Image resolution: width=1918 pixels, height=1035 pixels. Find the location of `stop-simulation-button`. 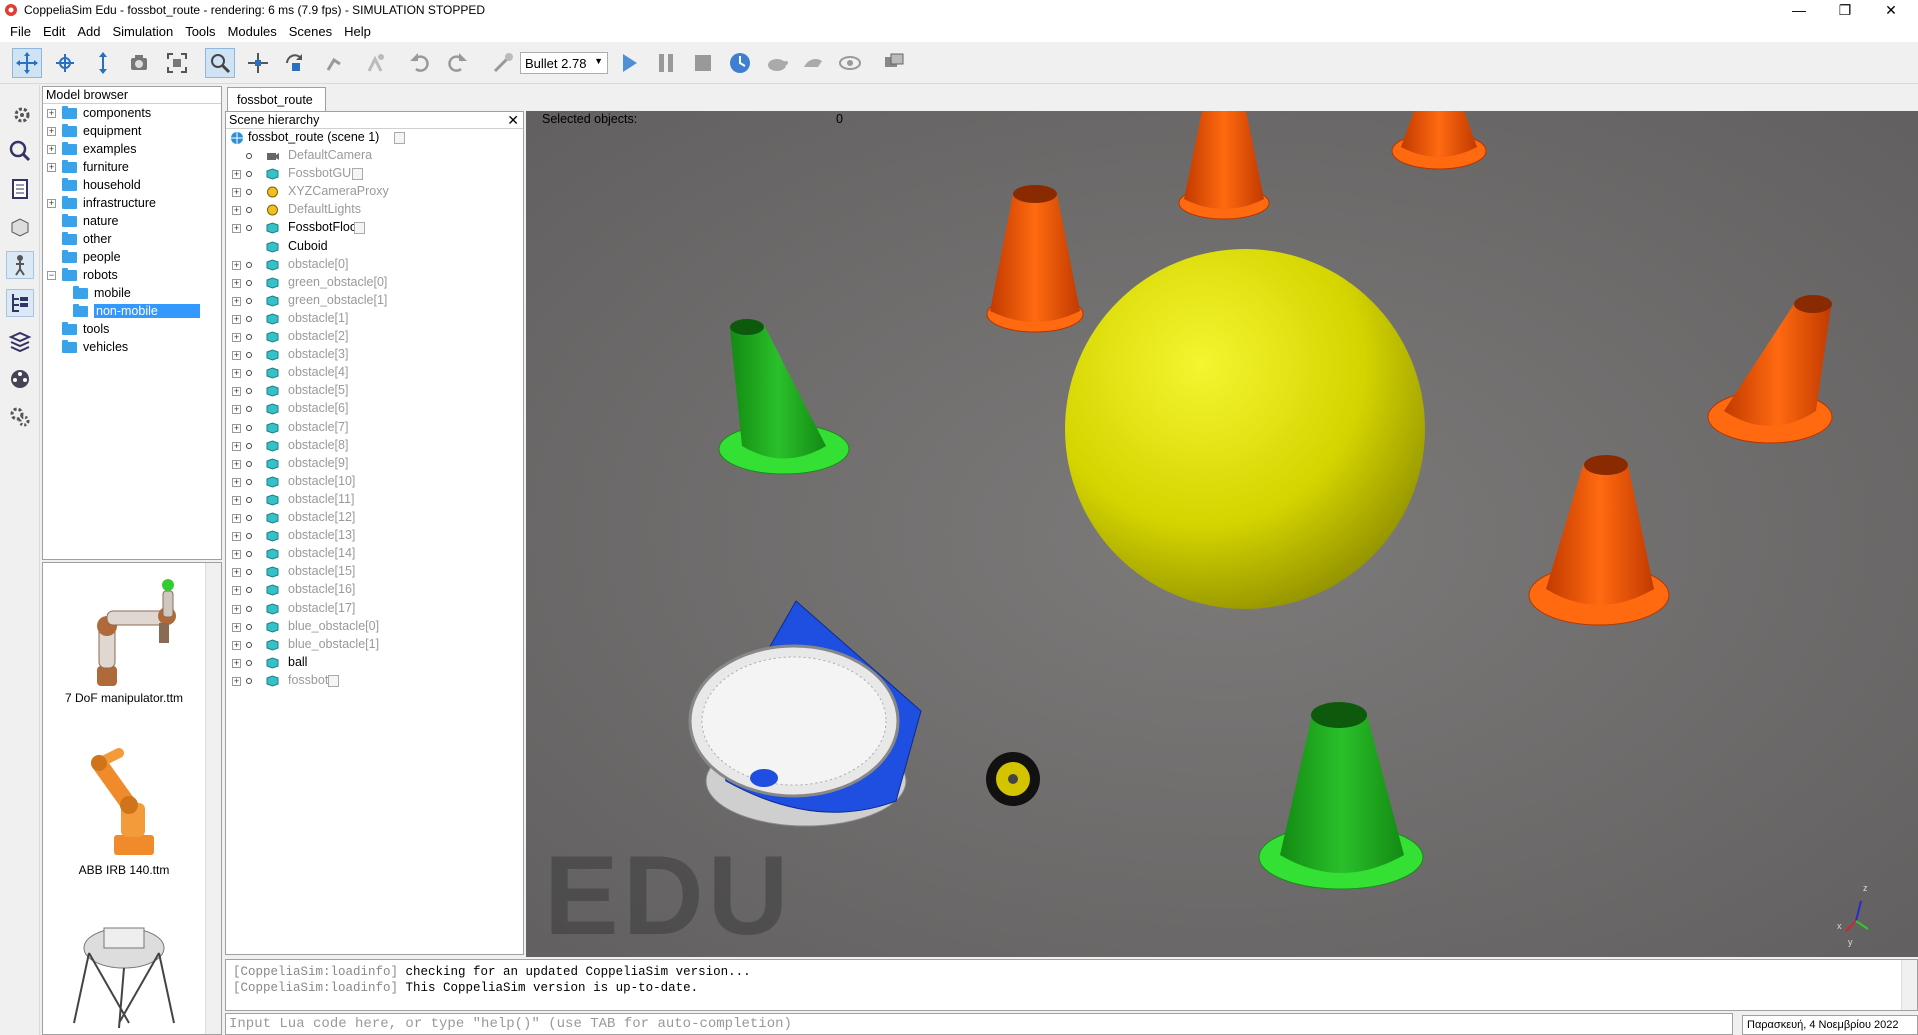

stop-simulation-button is located at coordinates (703, 63).